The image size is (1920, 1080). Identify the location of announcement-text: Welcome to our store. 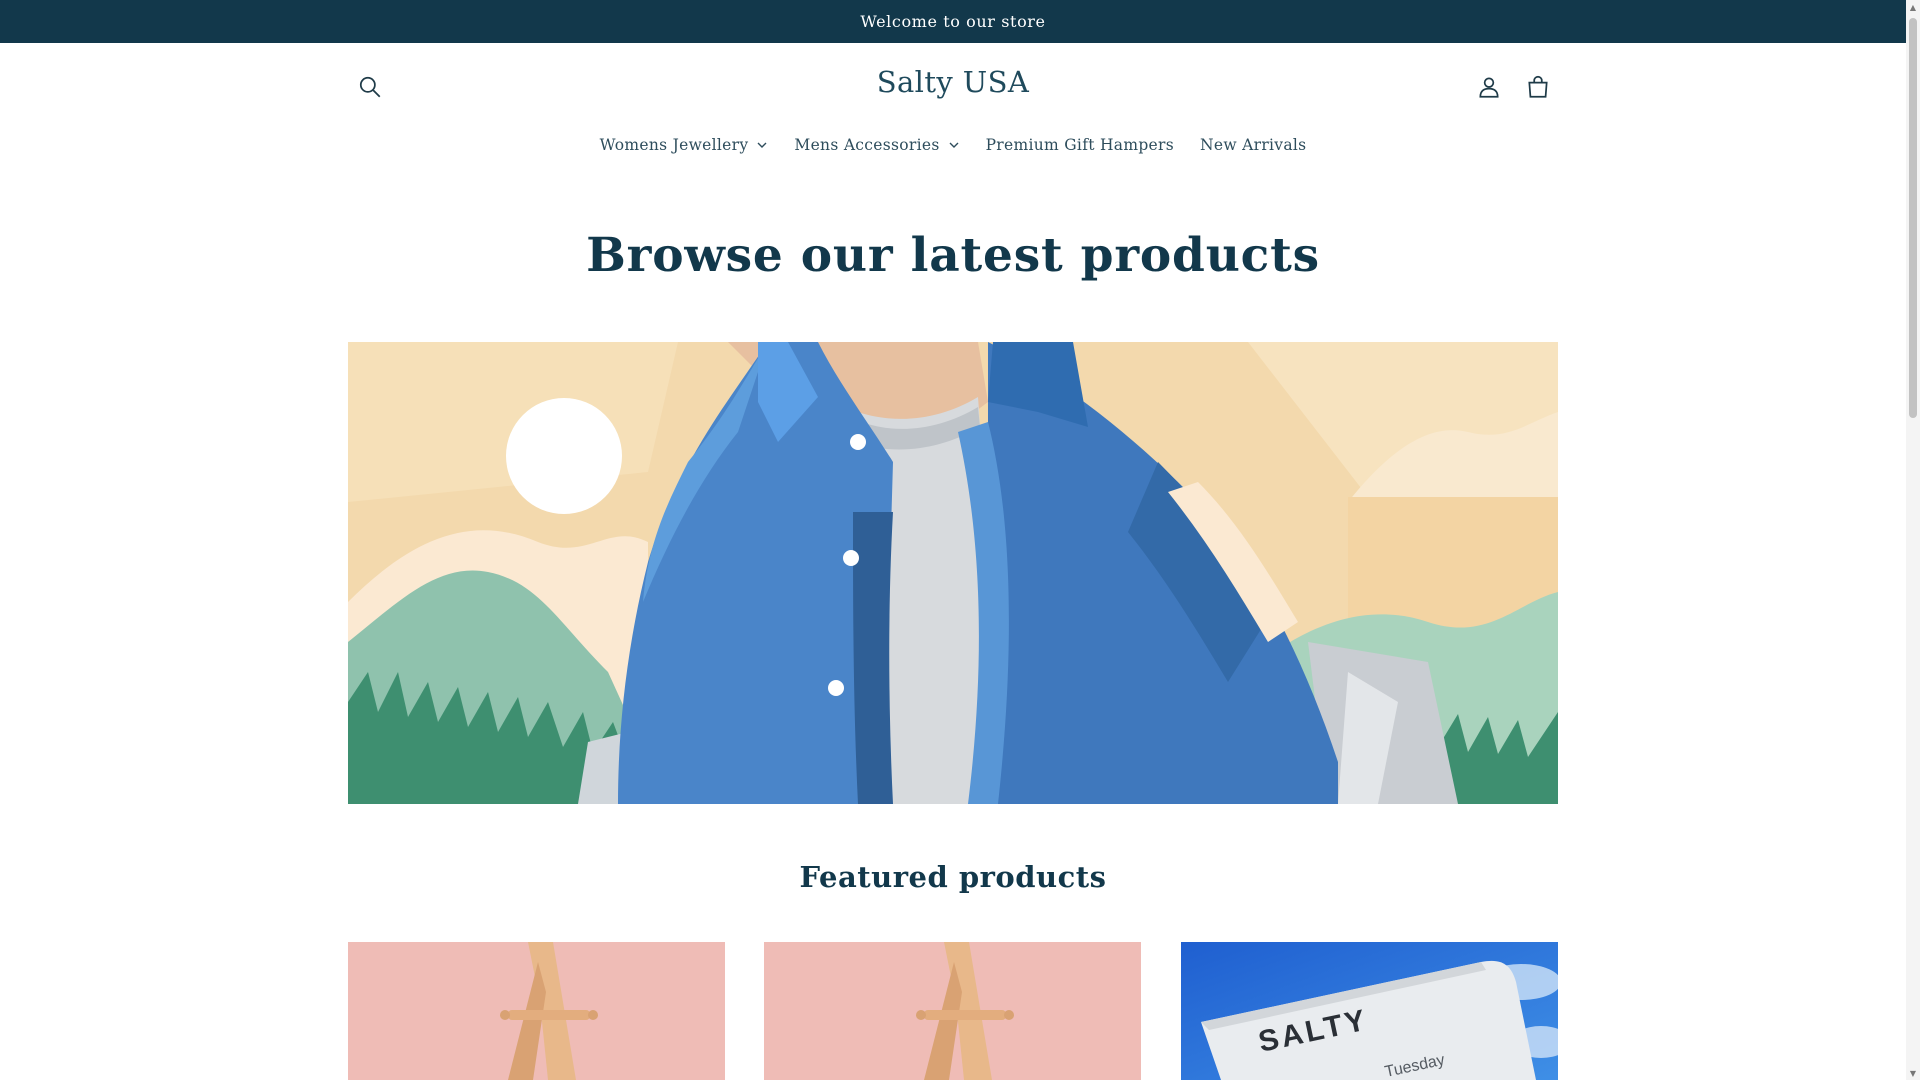
(953, 21).